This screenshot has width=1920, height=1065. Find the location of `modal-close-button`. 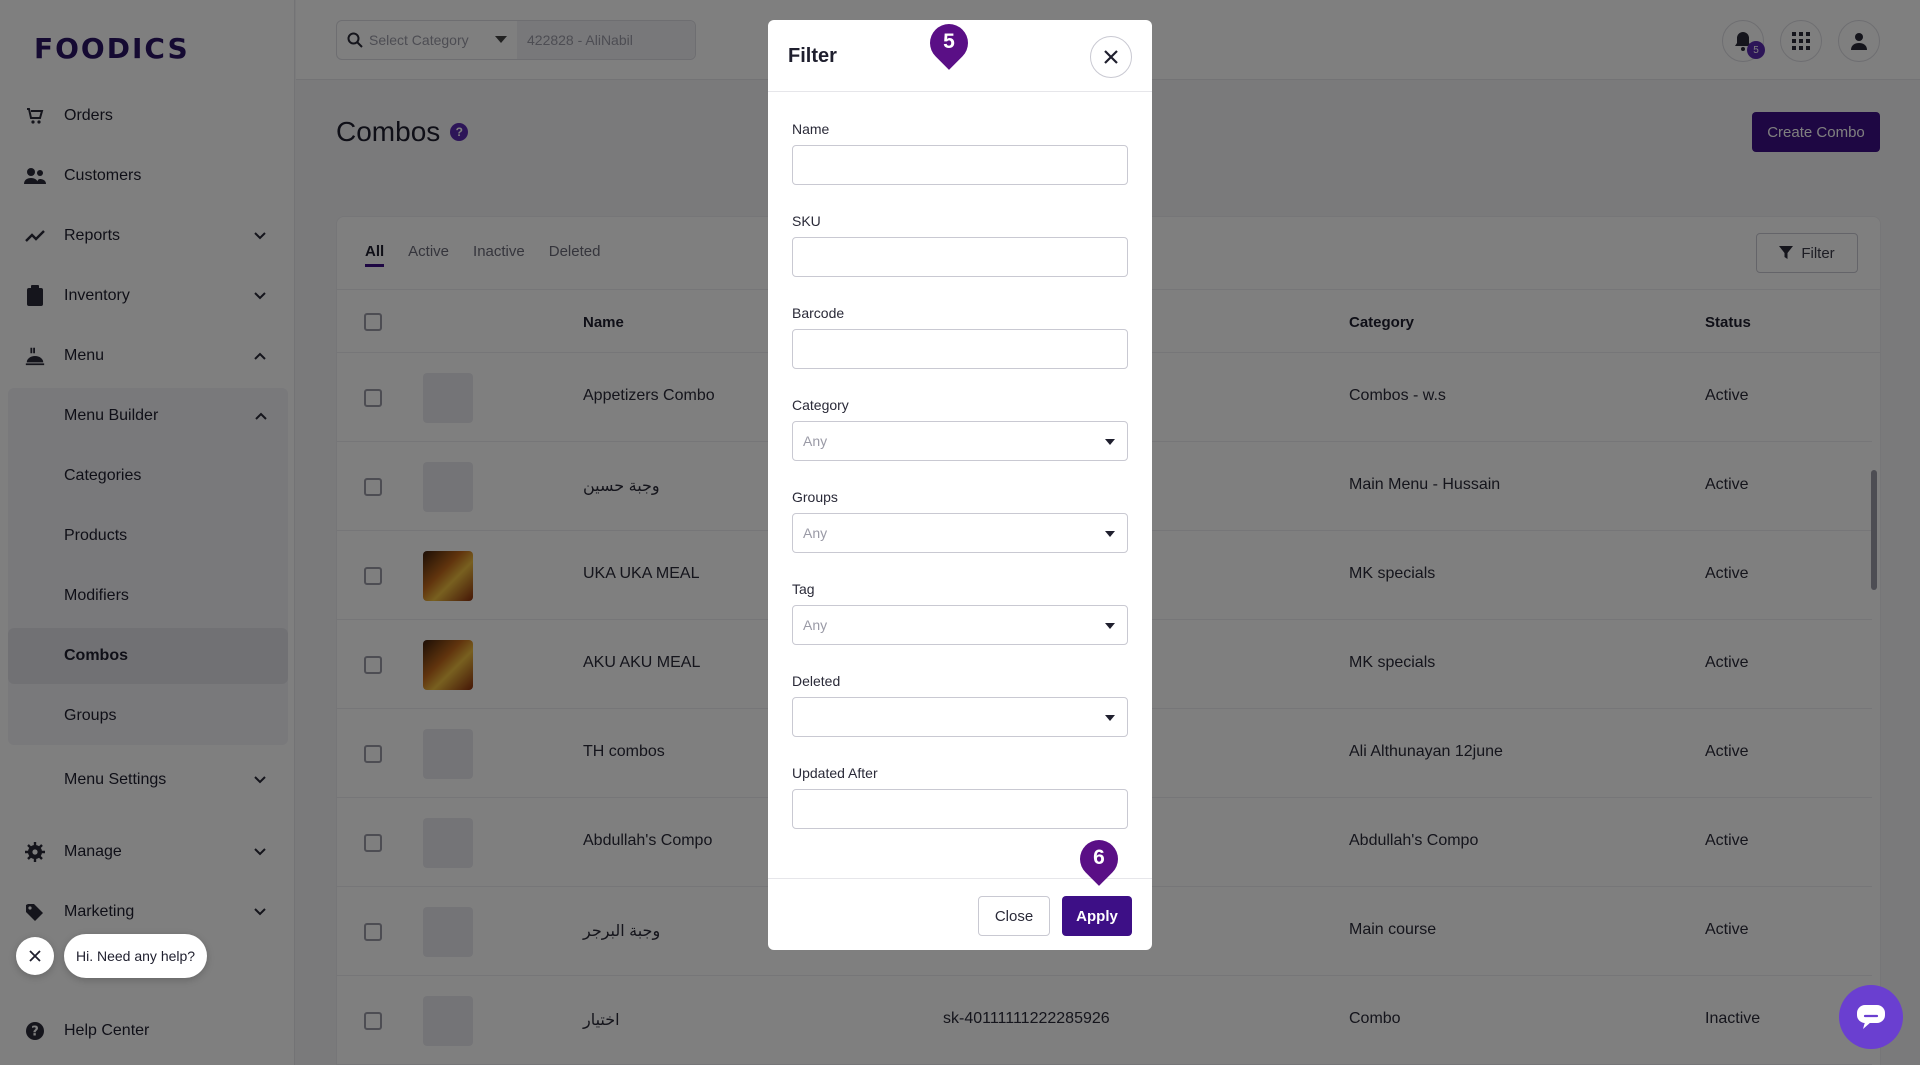

modal-close-button is located at coordinates (1111, 57).